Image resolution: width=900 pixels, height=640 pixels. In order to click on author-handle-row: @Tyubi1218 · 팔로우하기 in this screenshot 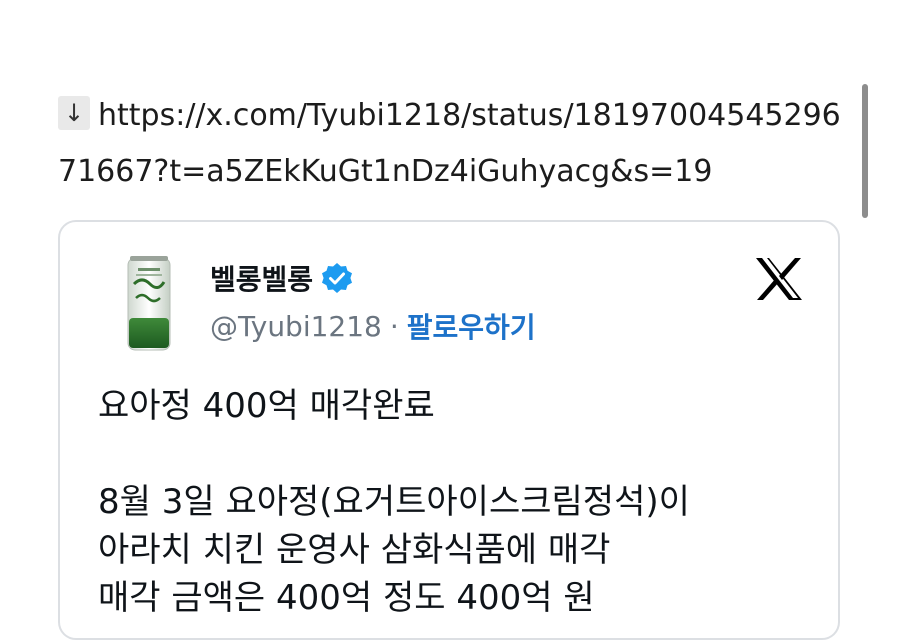, I will do `click(373, 326)`.